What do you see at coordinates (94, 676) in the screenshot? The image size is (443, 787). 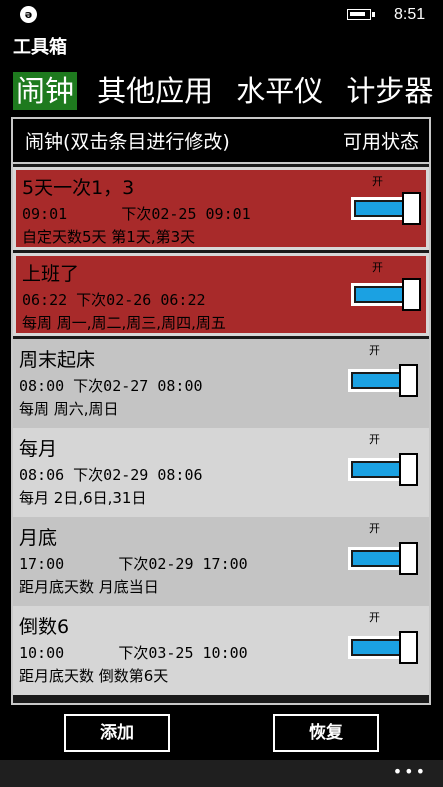 I see `alarm-repeat: 距月底天数 倒数第6天` at bounding box center [94, 676].